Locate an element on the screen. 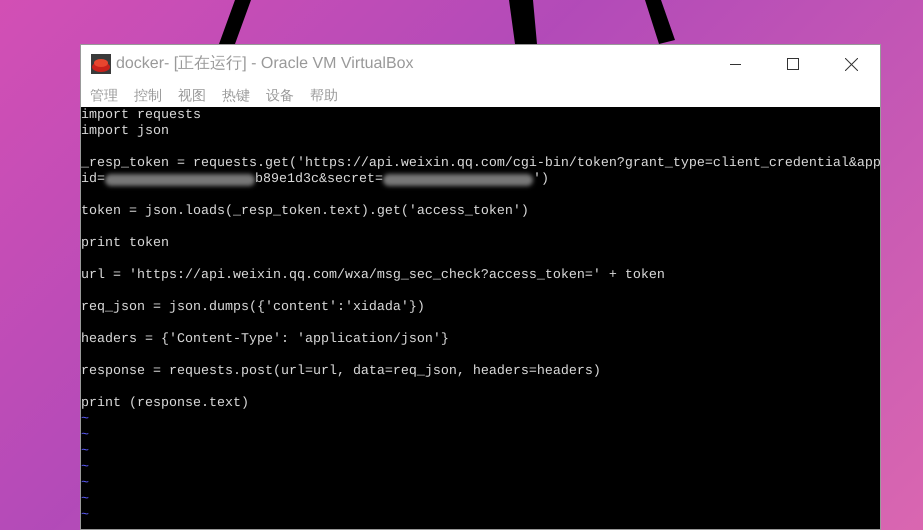 The width and height of the screenshot is (923, 530). code-text: import json is located at coordinates (125, 132).